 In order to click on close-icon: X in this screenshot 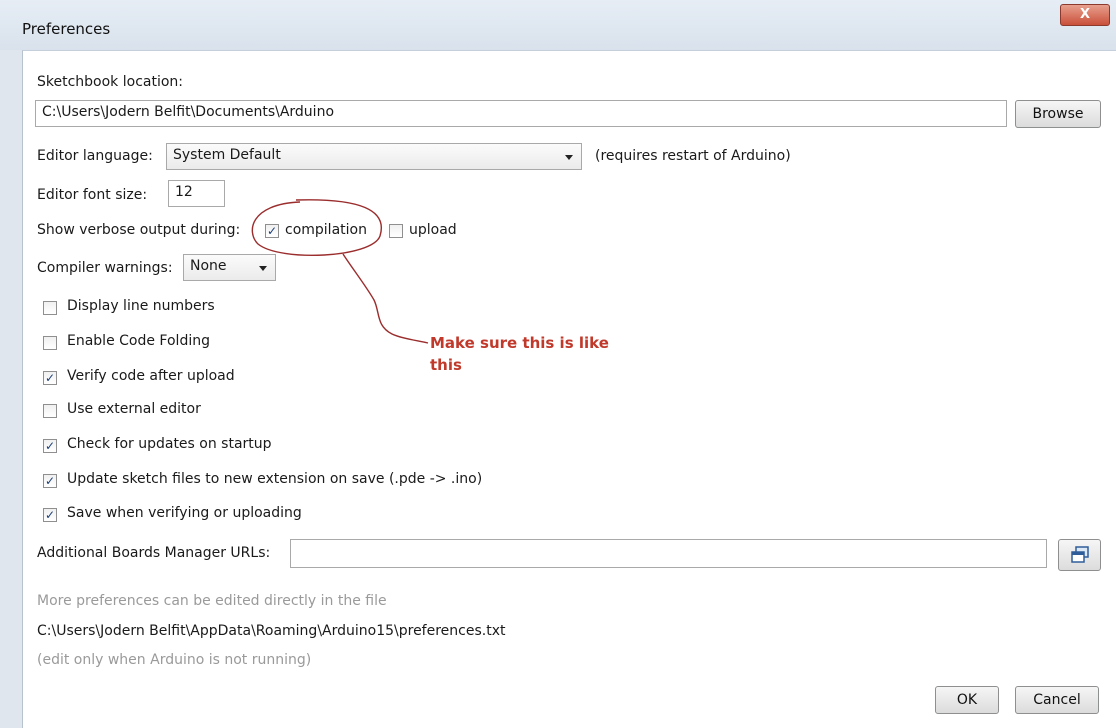, I will do `click(1085, 14)`.